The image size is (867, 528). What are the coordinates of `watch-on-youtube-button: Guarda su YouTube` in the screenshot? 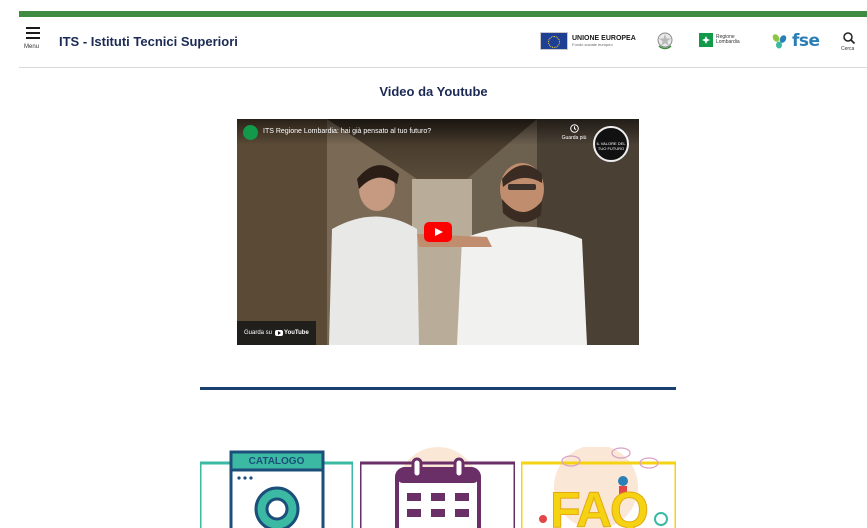 It's located at (276, 333).